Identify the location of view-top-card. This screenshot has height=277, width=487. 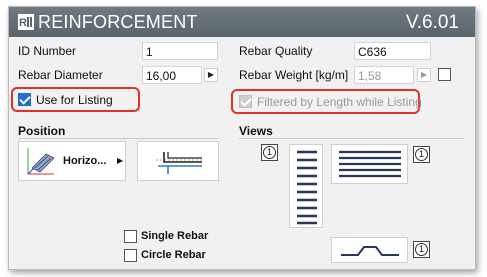
(369, 164).